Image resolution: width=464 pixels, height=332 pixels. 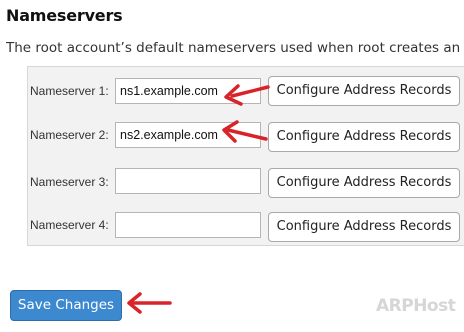 I want to click on configure-address-records-button-1: Configure Address Records, so click(x=364, y=91).